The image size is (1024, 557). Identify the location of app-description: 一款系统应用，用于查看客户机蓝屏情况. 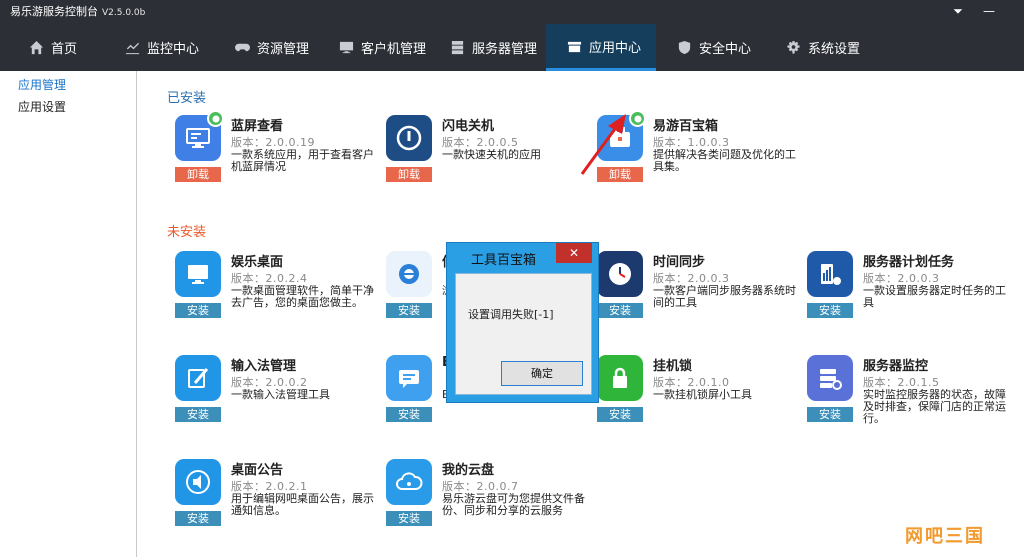
(302, 161).